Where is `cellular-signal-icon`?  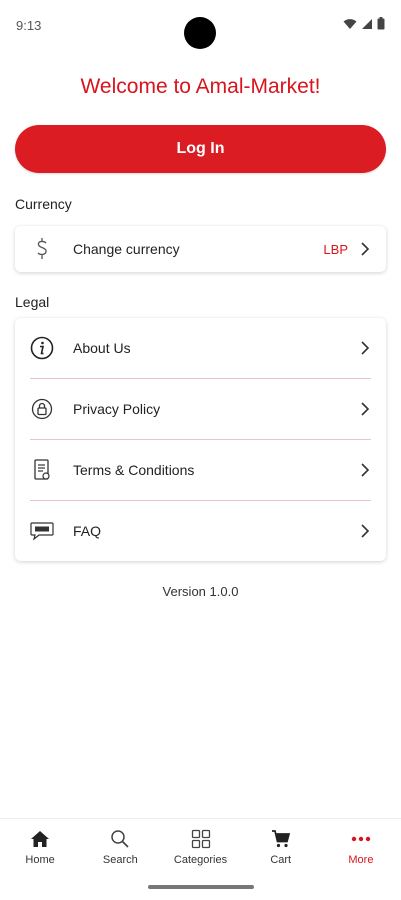 cellular-signal-icon is located at coordinates (367, 23).